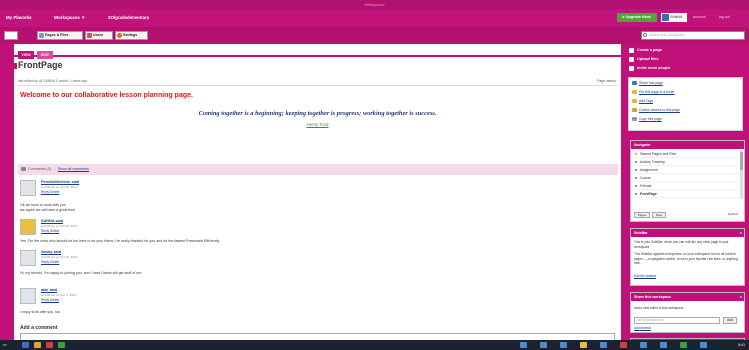  Describe the element at coordinates (686, 170) in the screenshot. I see `nav-item-assignment: Assignment` at that location.